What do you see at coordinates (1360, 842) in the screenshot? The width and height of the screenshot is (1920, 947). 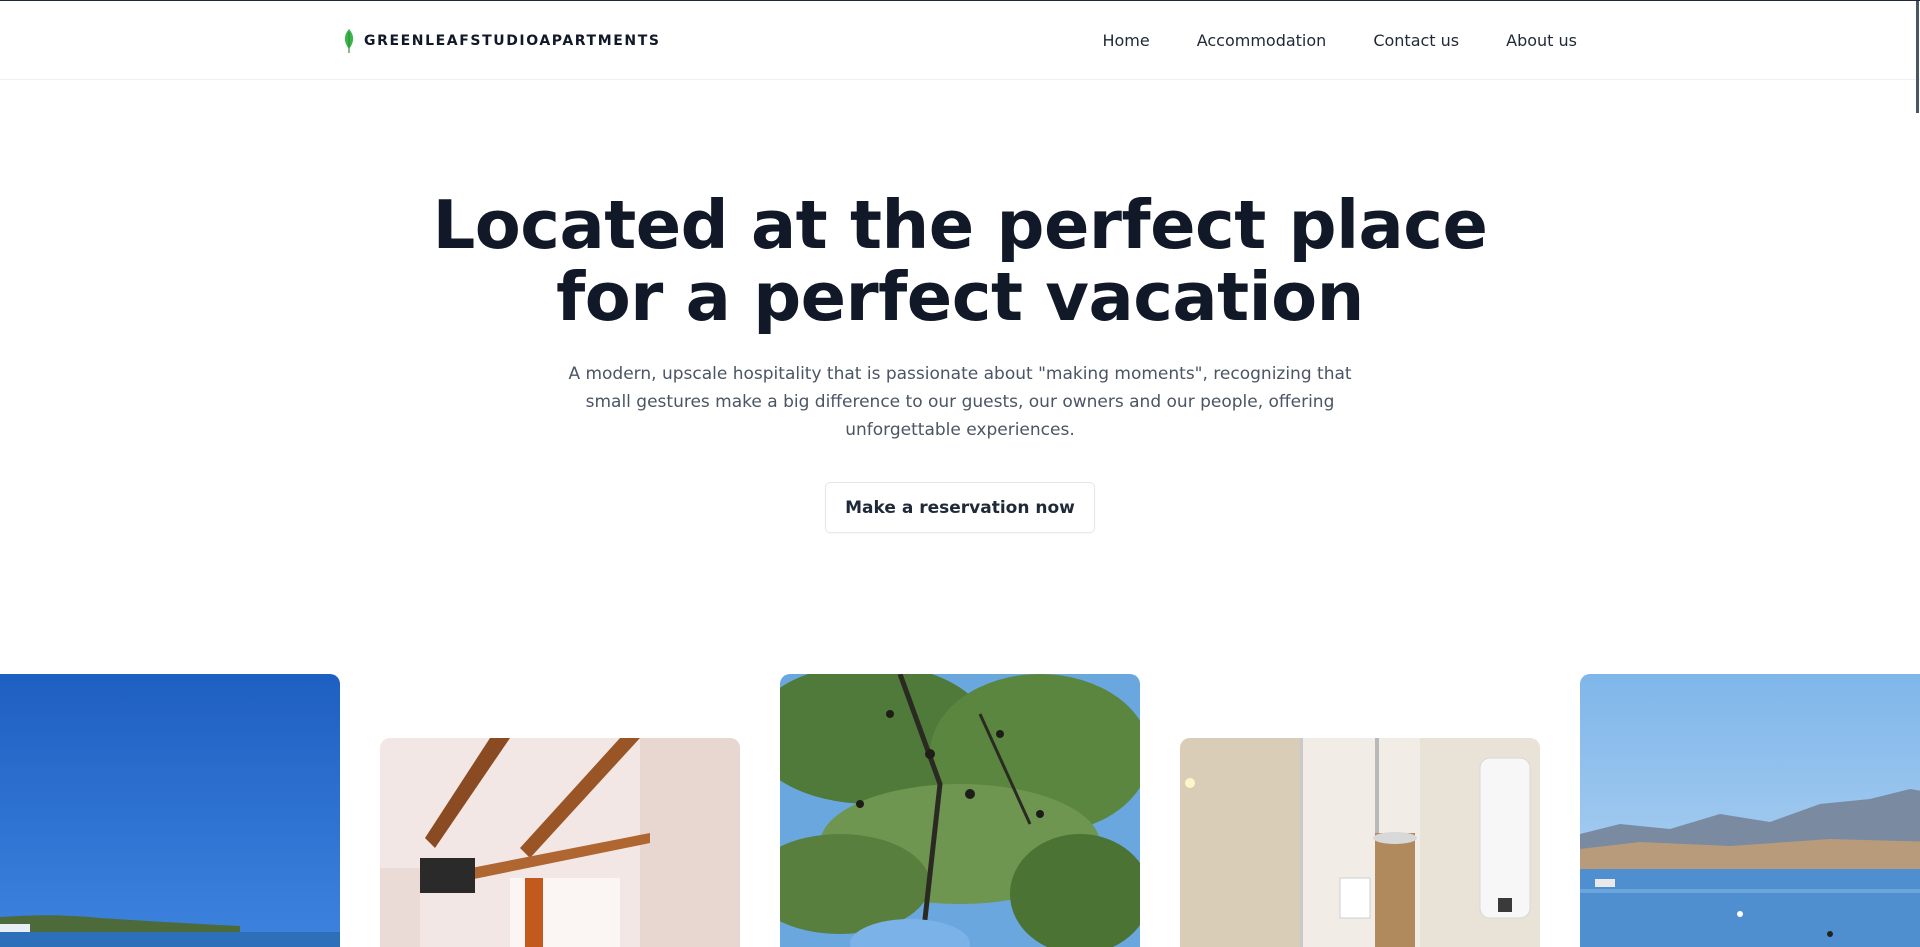 I see `bathroom-photo` at bounding box center [1360, 842].